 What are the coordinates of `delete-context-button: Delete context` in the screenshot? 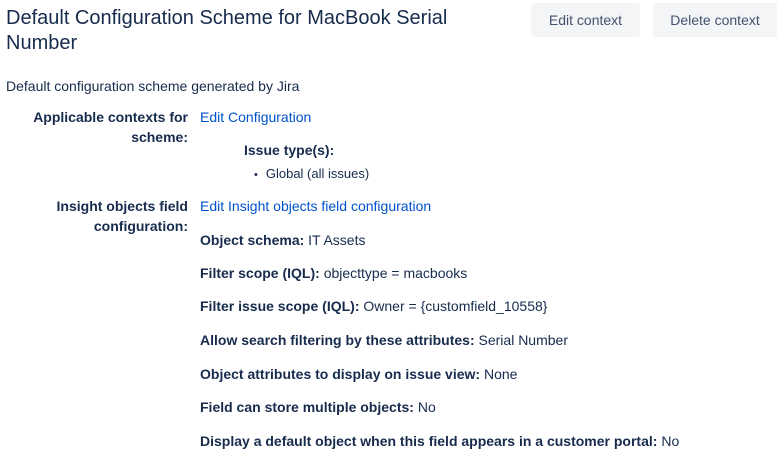 It's located at (715, 20).